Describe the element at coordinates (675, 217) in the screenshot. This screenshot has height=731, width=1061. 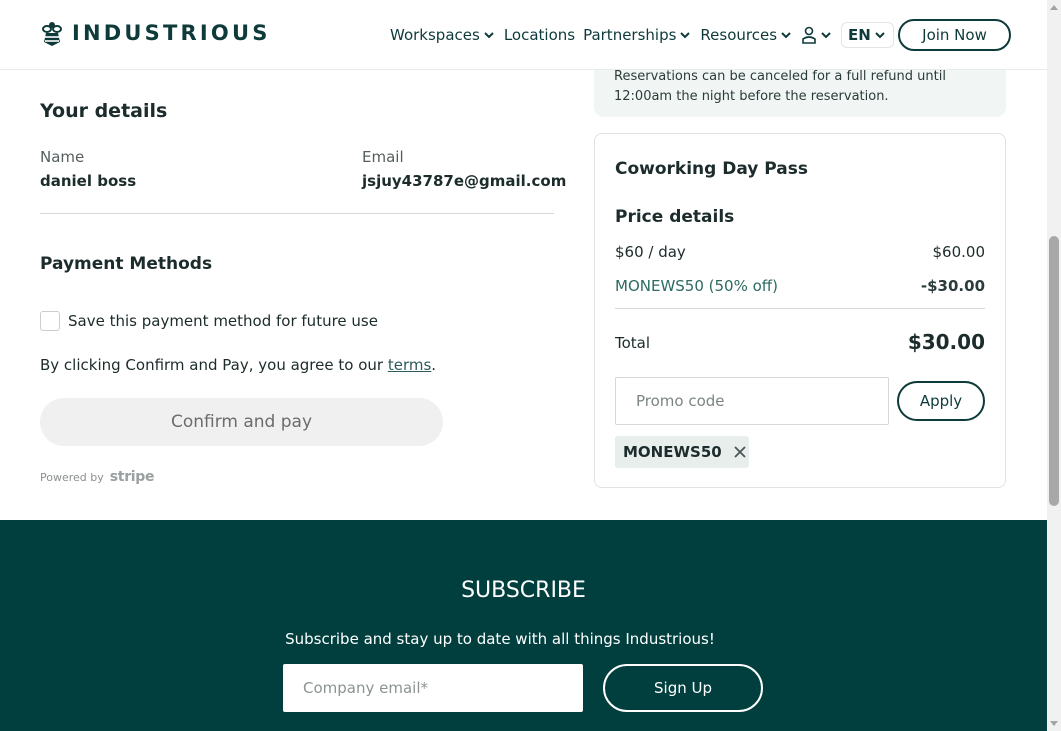
I see `price-details-heading: Price details` at that location.